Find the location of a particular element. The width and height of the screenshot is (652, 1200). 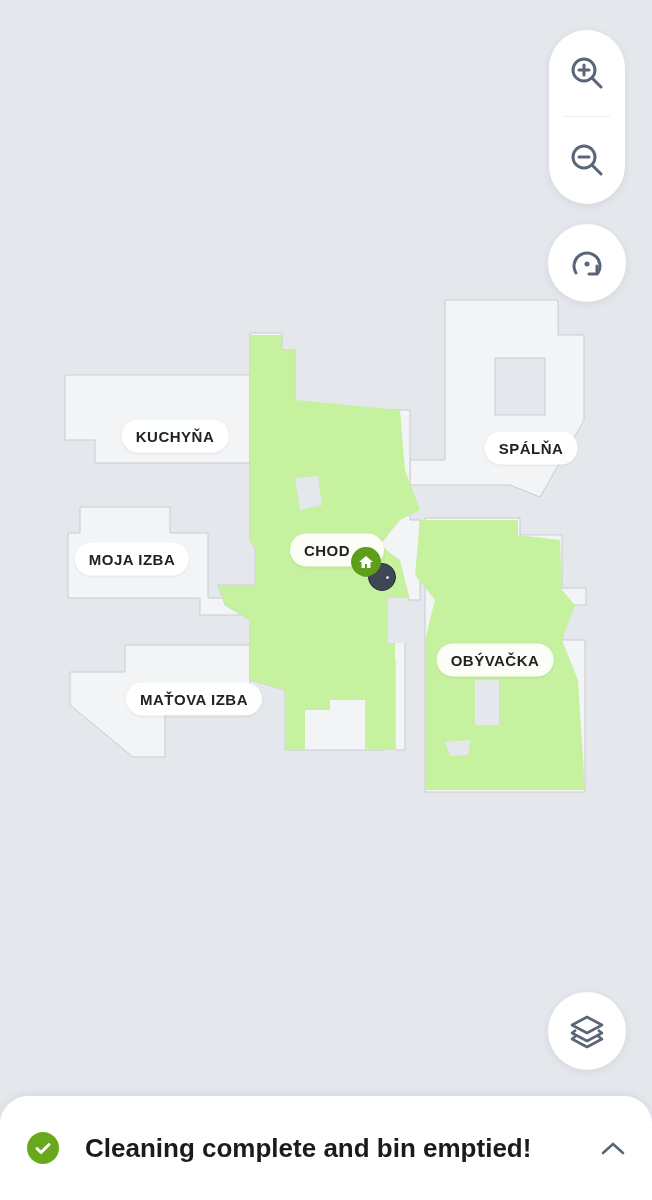

zoom-out-icon is located at coordinates (587, 160).